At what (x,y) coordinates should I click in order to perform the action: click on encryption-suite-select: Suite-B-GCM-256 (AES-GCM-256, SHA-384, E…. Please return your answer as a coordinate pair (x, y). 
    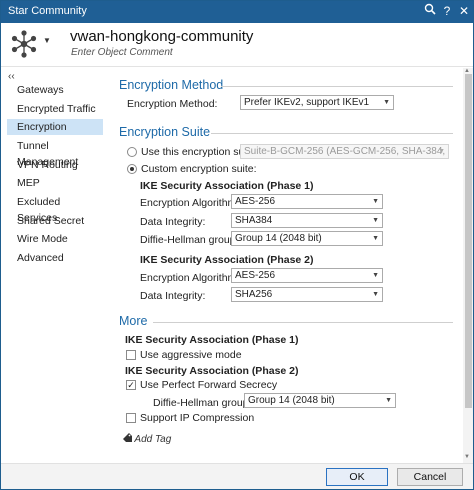
    Looking at the image, I should click on (344, 151).